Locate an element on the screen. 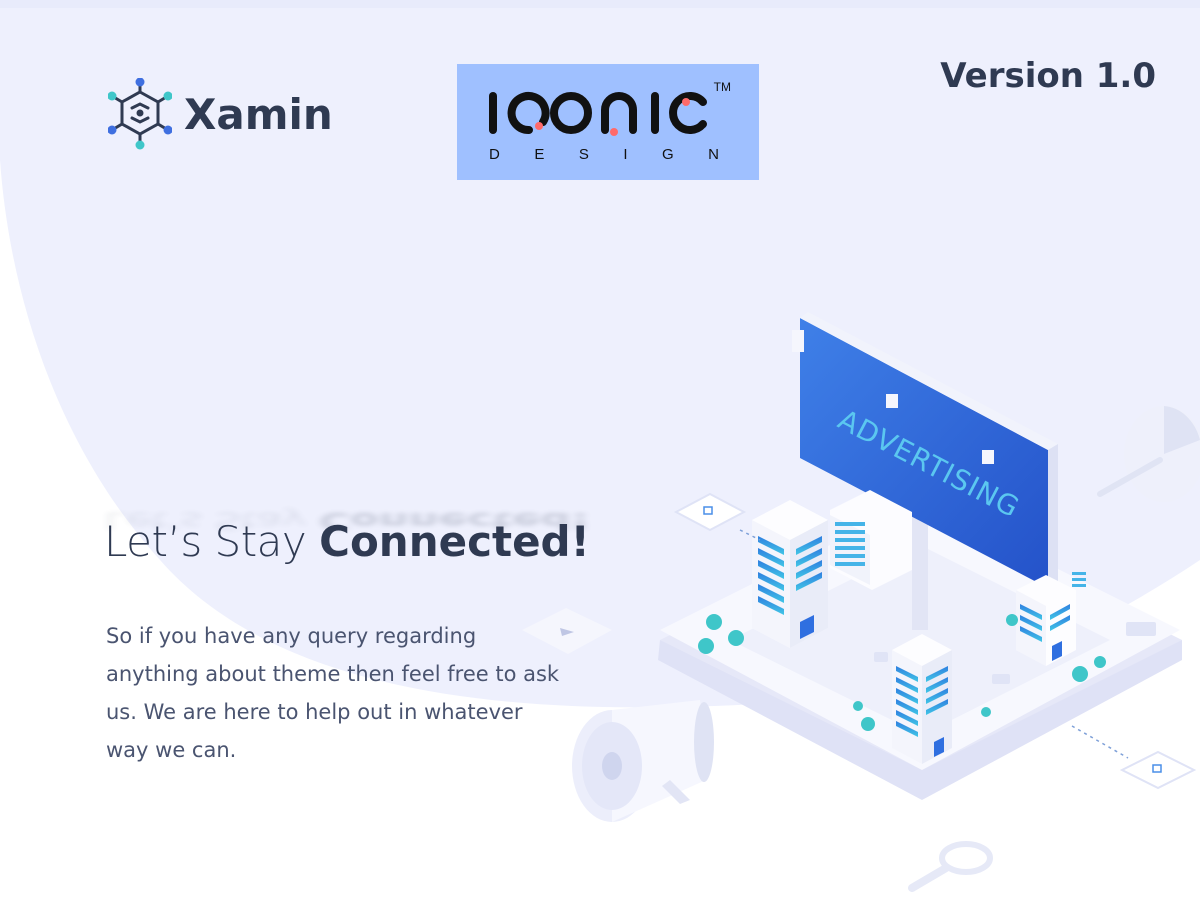 This screenshot has height=900, width=1200. pie-target is located at coordinates (1148, 454).